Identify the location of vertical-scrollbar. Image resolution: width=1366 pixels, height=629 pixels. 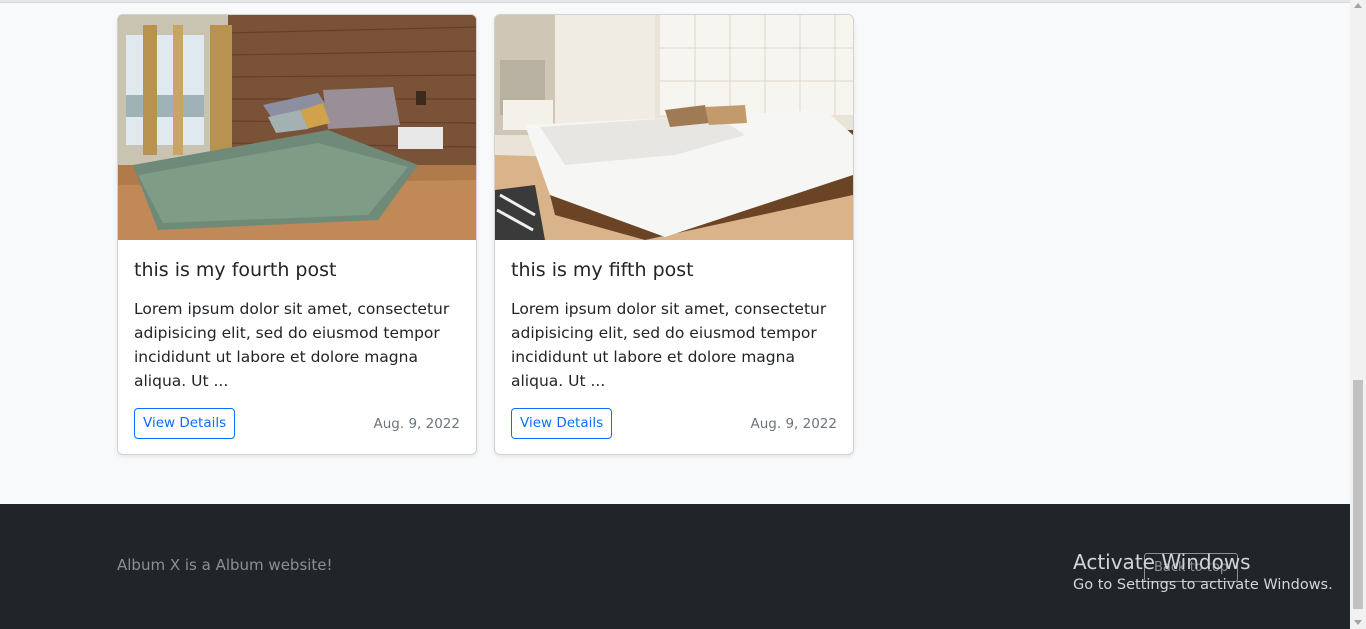
(1358, 314).